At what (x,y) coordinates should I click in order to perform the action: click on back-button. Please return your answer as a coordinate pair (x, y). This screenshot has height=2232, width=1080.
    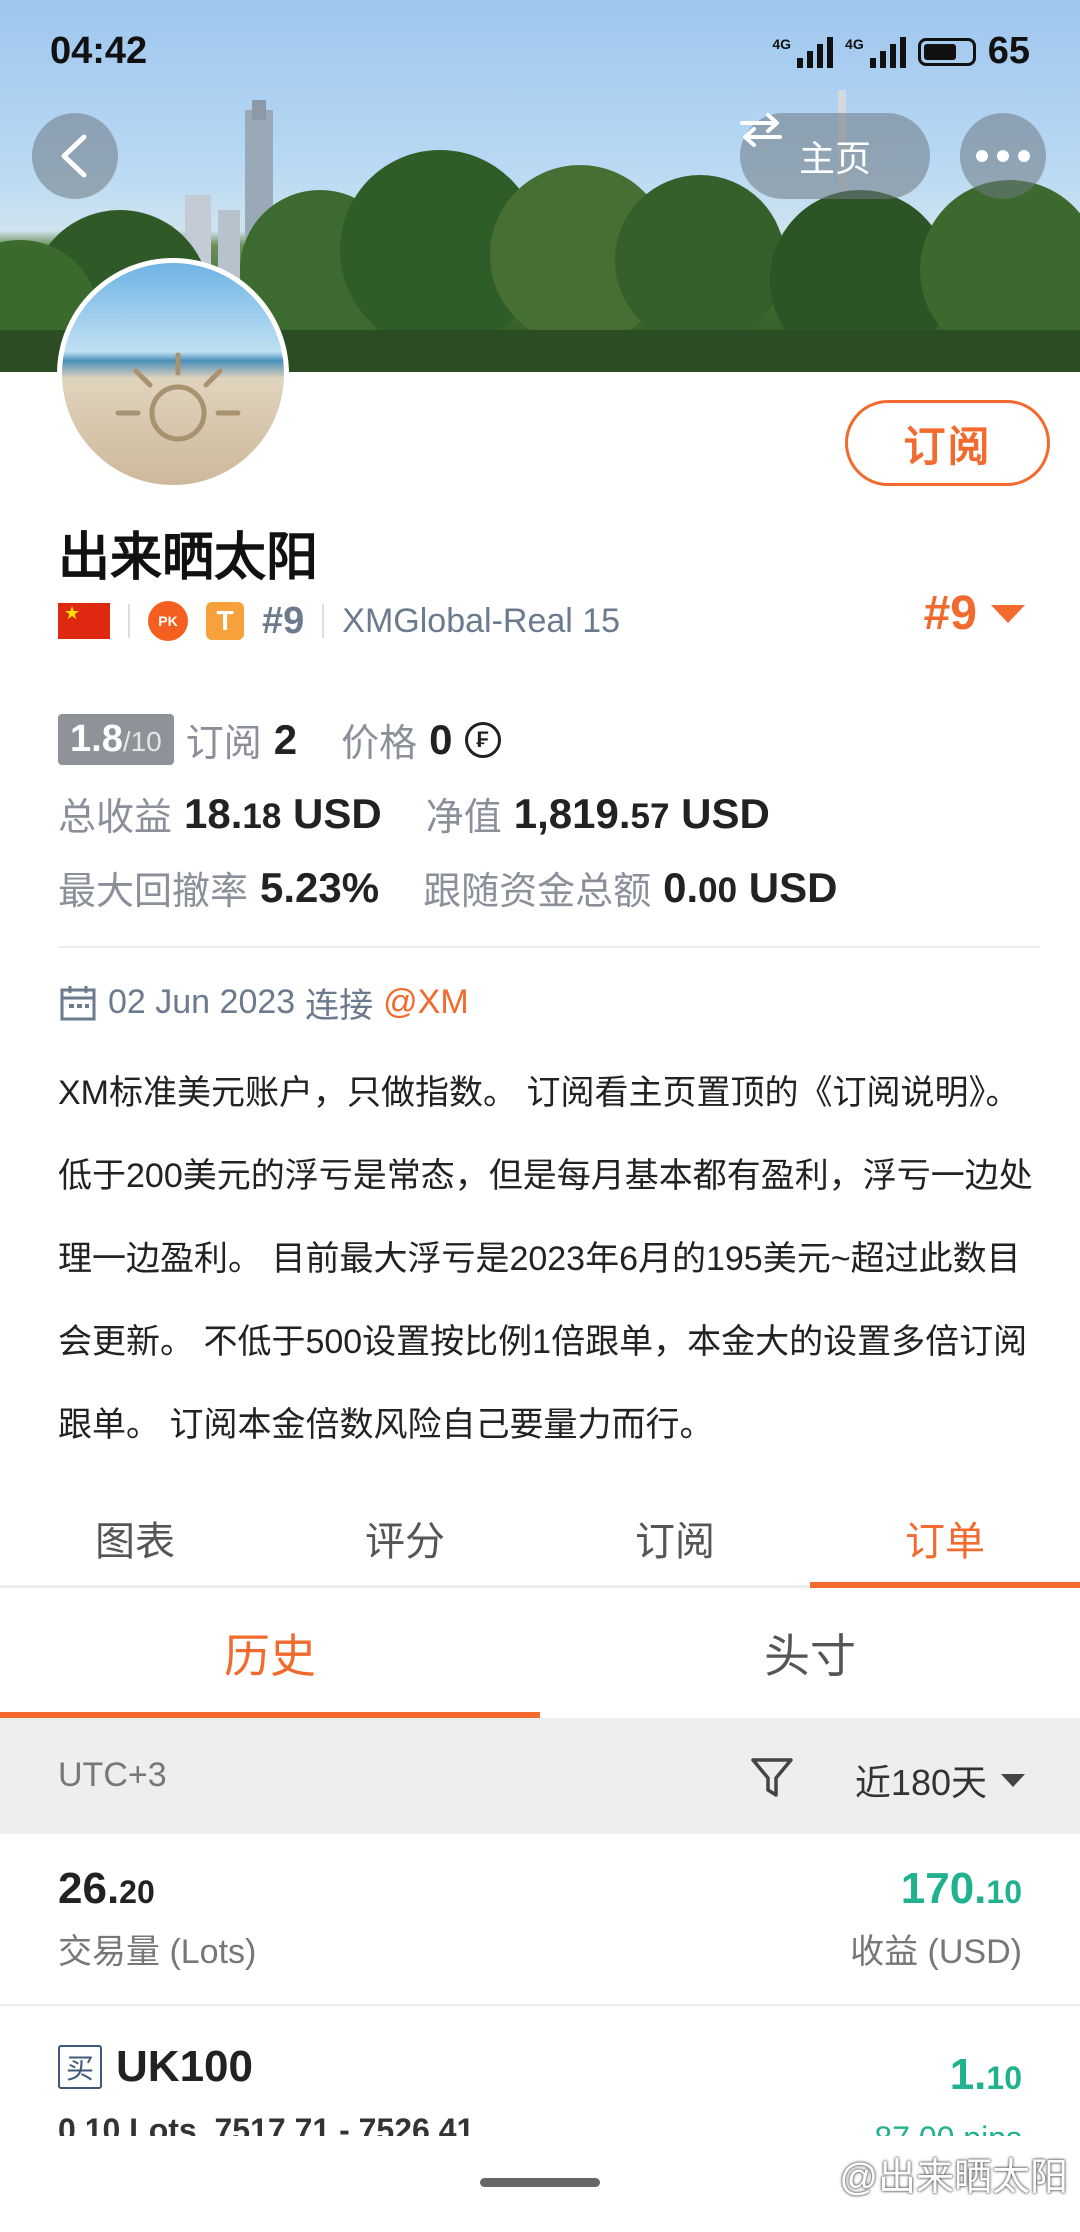
    Looking at the image, I should click on (75, 156).